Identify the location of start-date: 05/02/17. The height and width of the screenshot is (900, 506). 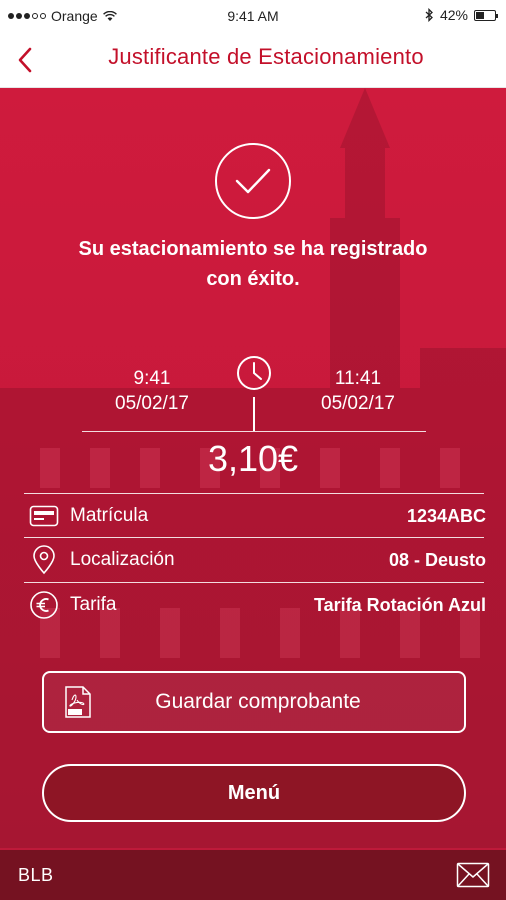
(152, 403).